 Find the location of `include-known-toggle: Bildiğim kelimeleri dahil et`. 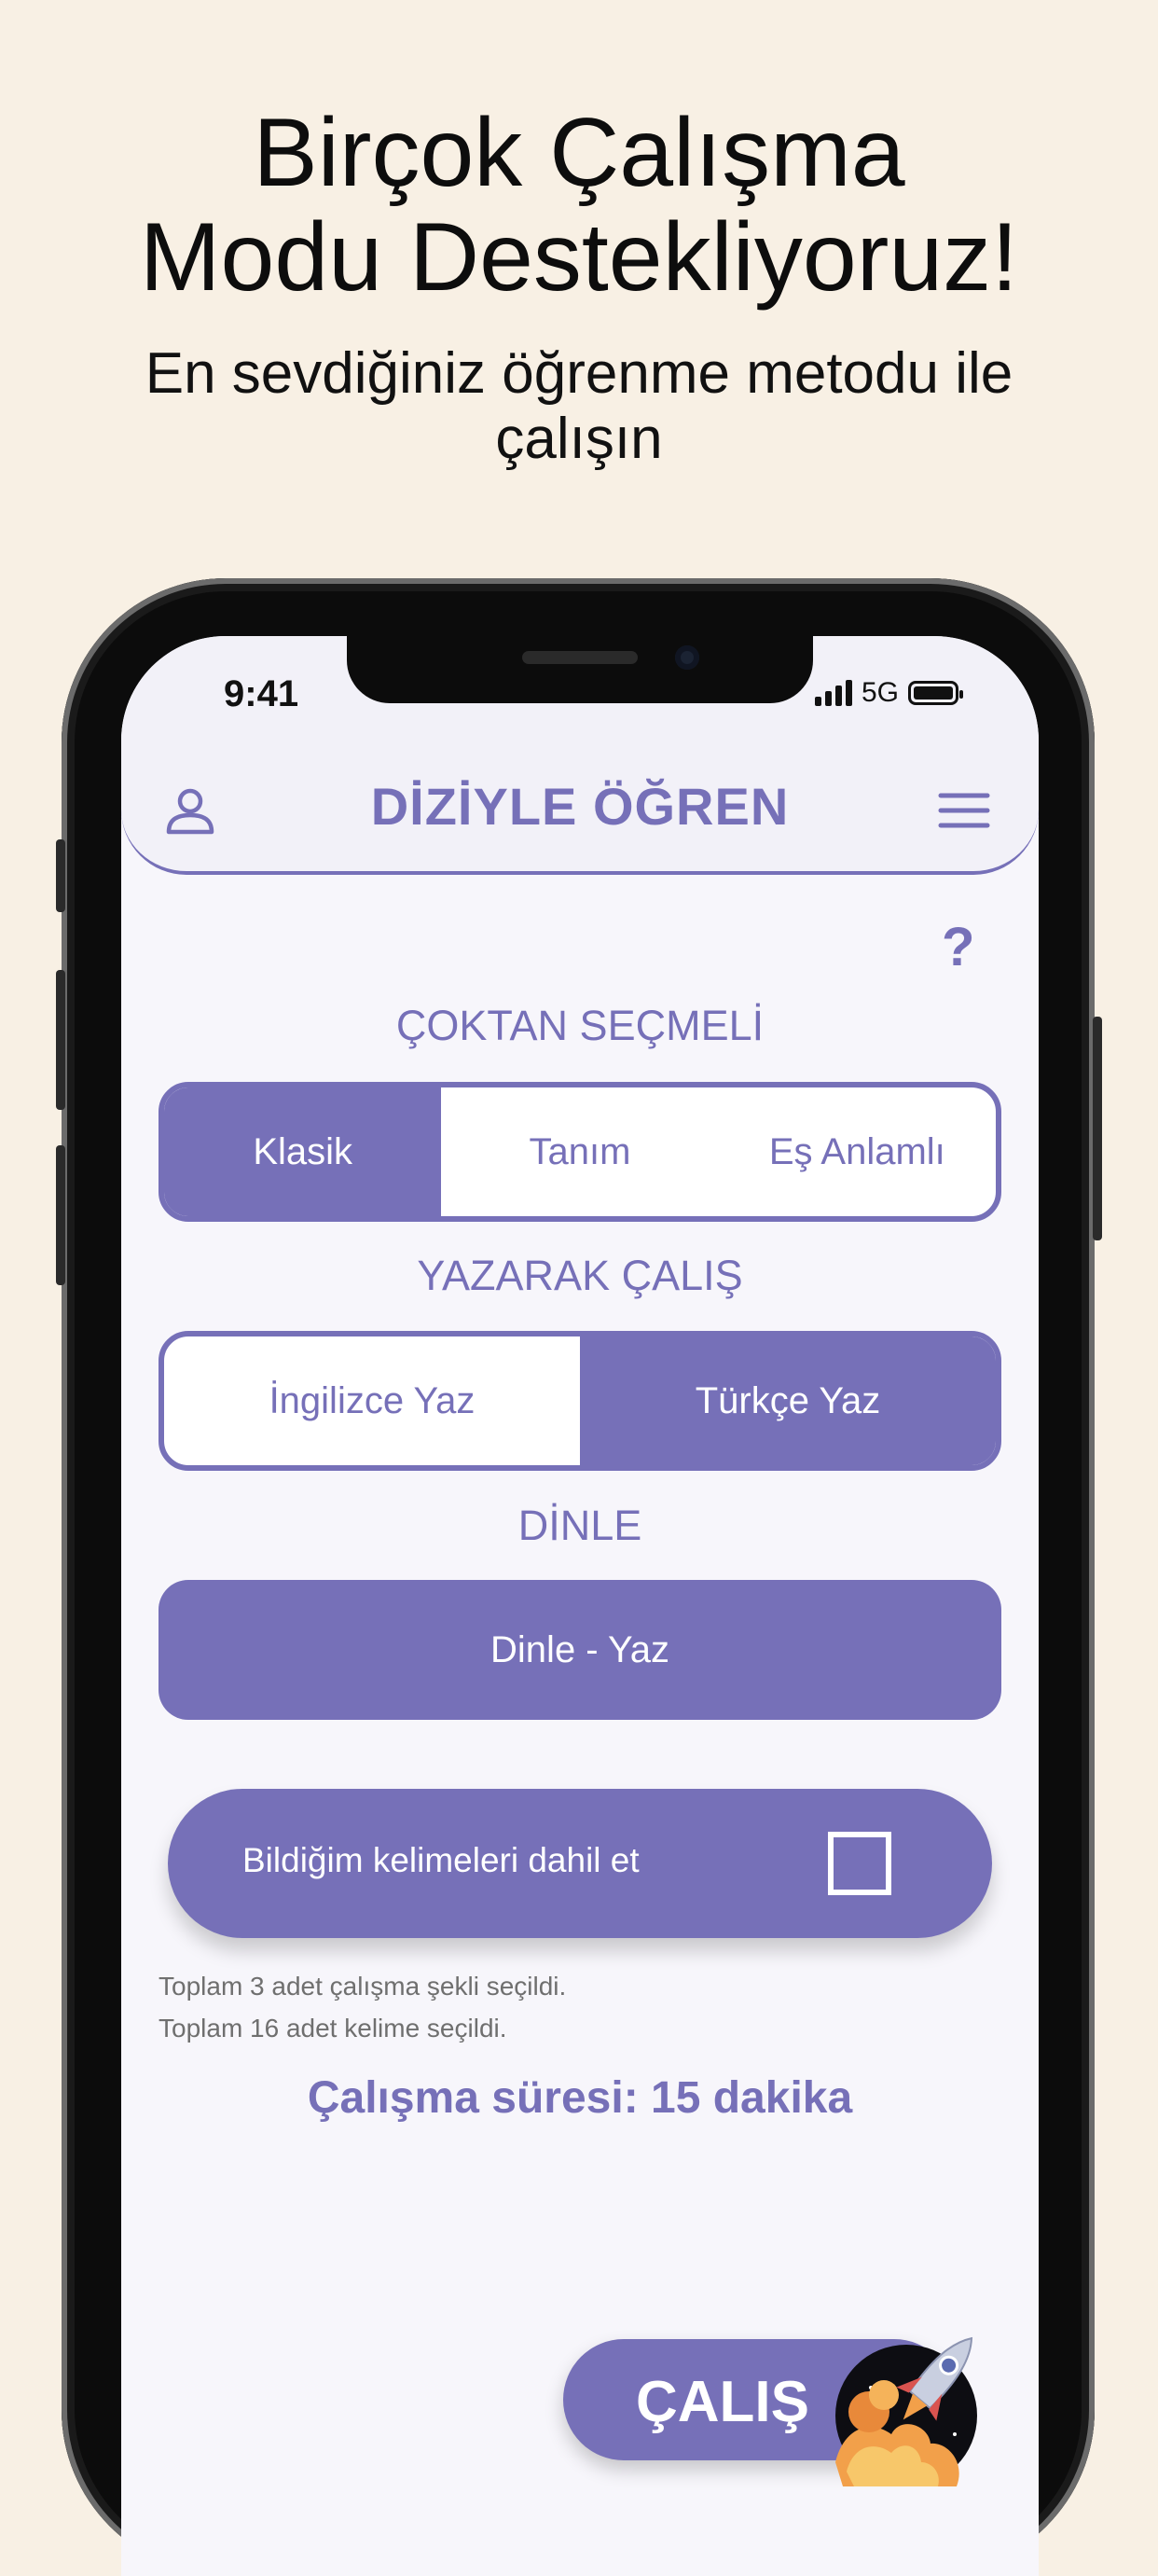

include-known-toggle: Bildiğim kelimeleri dahil et is located at coordinates (580, 1863).